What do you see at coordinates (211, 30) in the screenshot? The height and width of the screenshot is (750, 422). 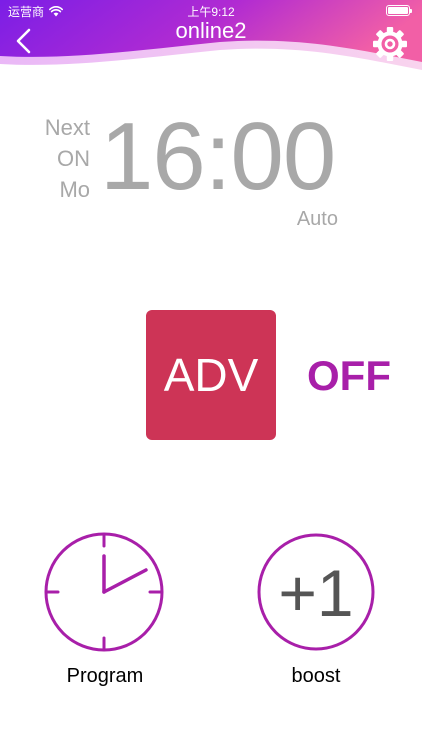 I see `page-title: online2` at bounding box center [211, 30].